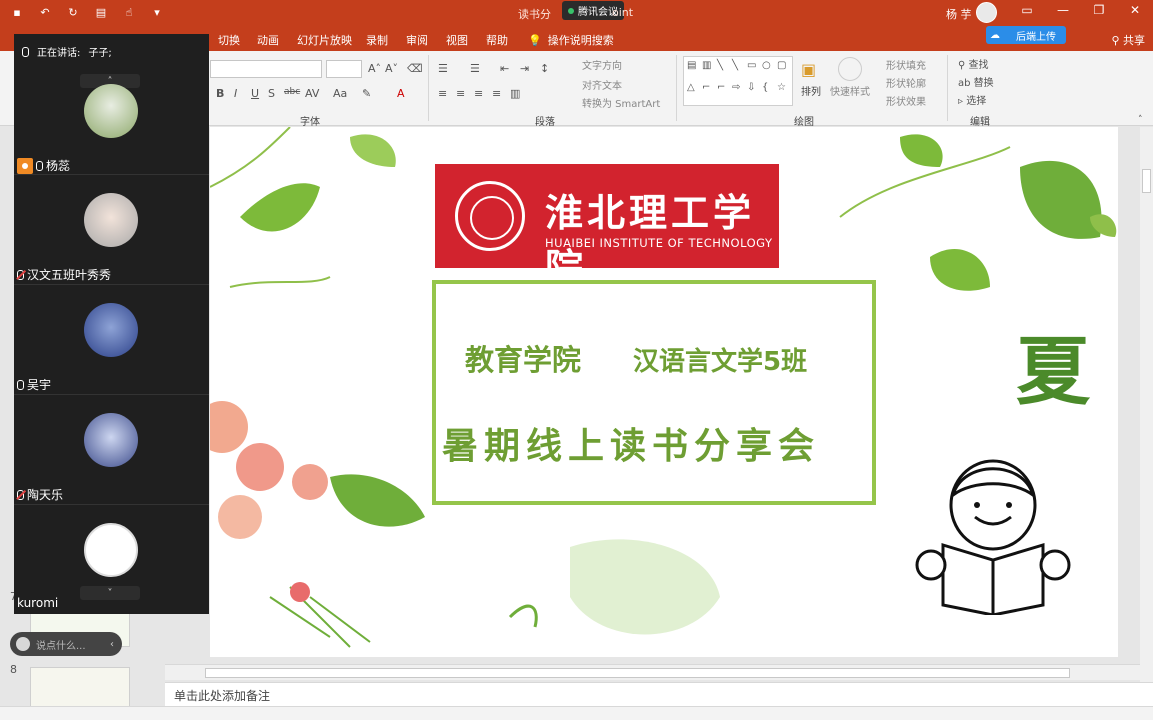 This screenshot has height=720, width=1153. What do you see at coordinates (45, 12) in the screenshot?
I see `undo-icon: ↶` at bounding box center [45, 12].